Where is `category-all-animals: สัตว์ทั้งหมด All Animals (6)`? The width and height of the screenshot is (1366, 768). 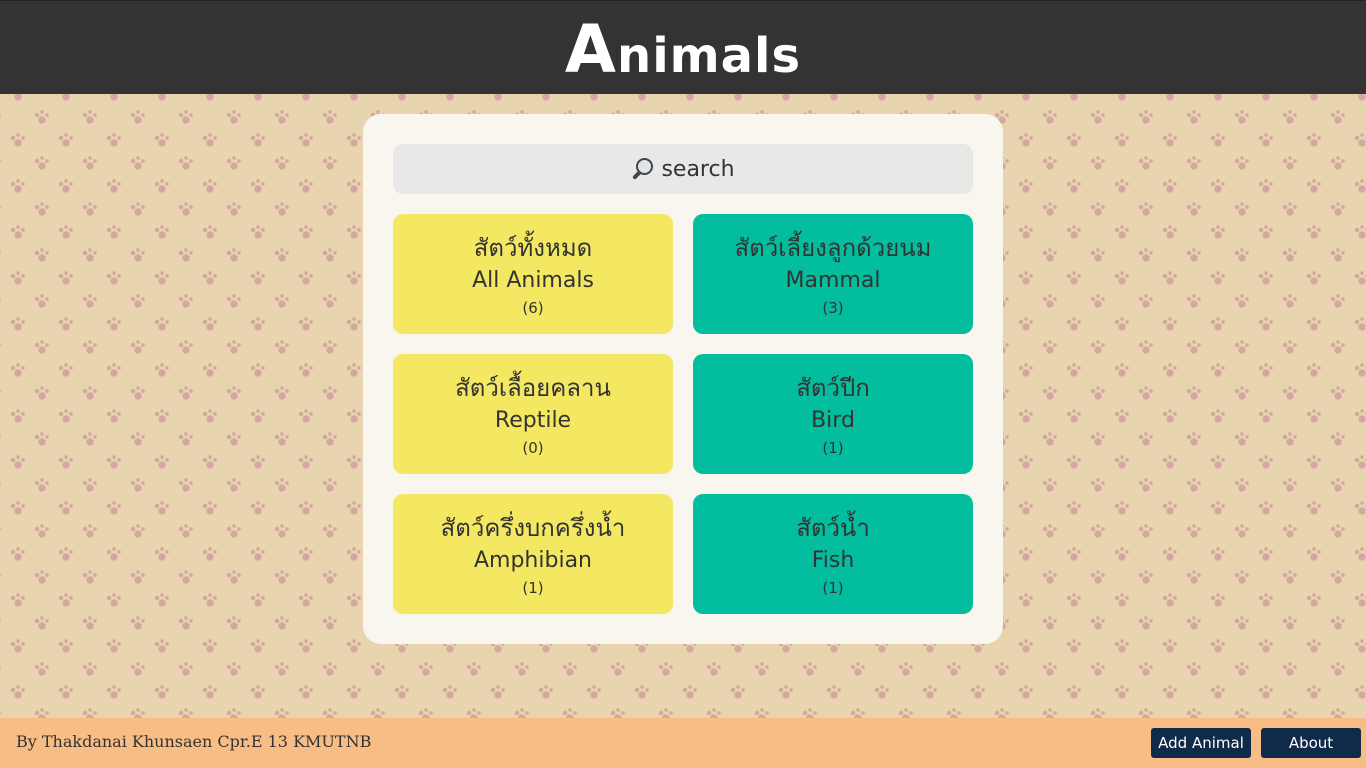
category-all-animals: สัตว์ทั้งหมด All Animals (6) is located at coordinates (533, 274).